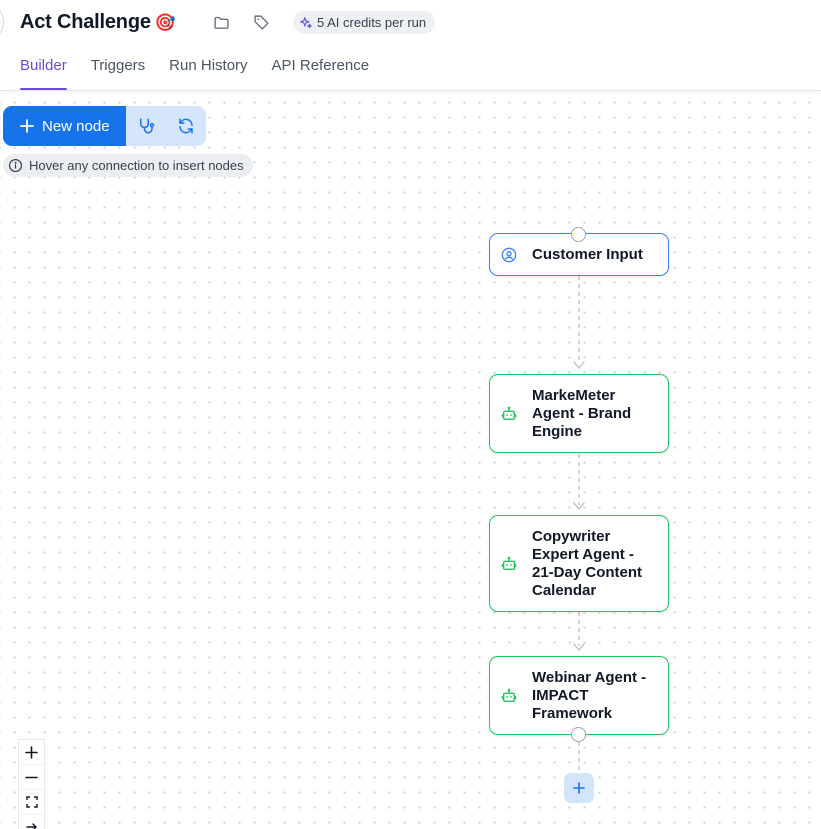  I want to click on minus-icon, so click(31, 777).